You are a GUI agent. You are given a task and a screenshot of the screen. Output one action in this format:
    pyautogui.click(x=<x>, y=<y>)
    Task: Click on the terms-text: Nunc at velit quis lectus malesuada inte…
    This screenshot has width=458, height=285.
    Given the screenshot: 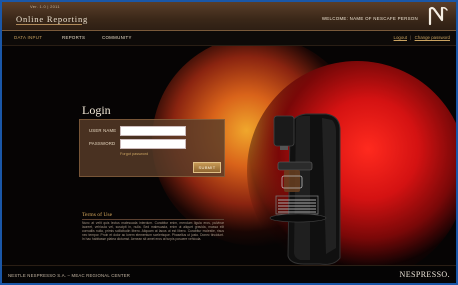 What is the action you would take?
    pyautogui.click(x=153, y=231)
    